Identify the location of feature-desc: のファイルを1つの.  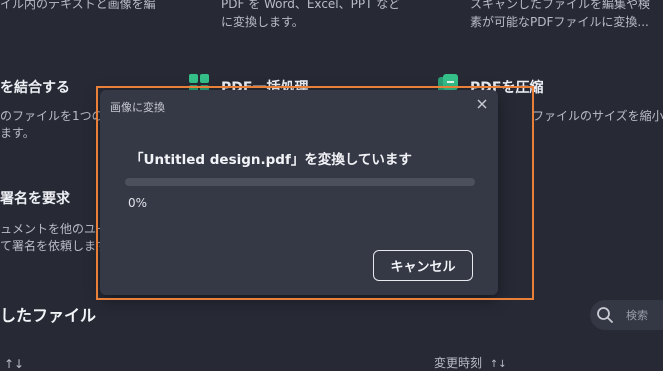
(52, 116).